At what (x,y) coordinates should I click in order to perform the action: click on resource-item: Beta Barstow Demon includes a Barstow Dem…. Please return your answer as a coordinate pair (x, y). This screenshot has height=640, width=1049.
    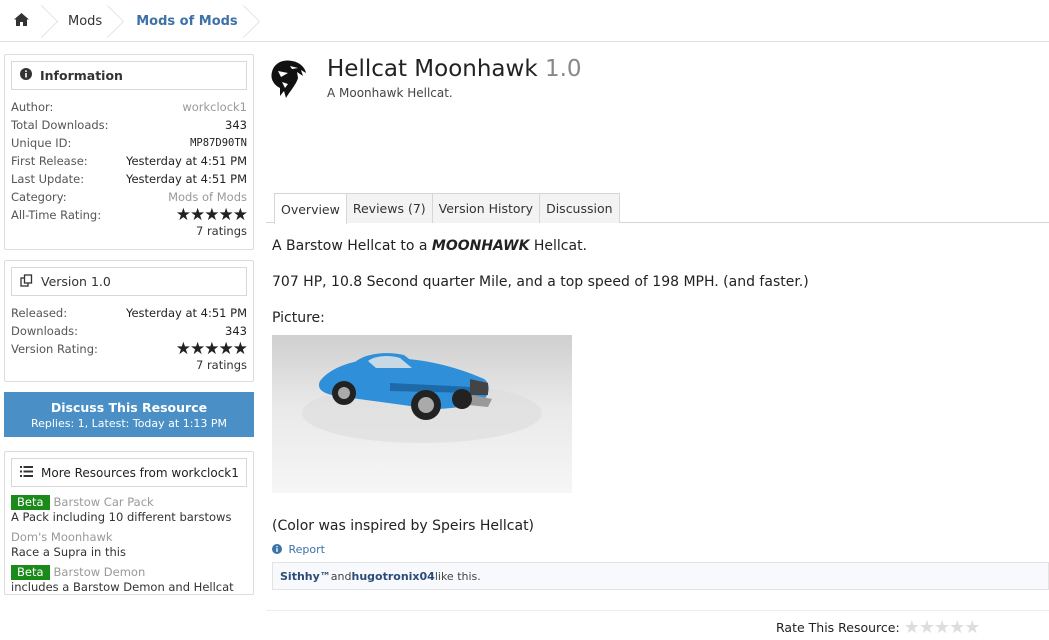
    Looking at the image, I should click on (129, 580).